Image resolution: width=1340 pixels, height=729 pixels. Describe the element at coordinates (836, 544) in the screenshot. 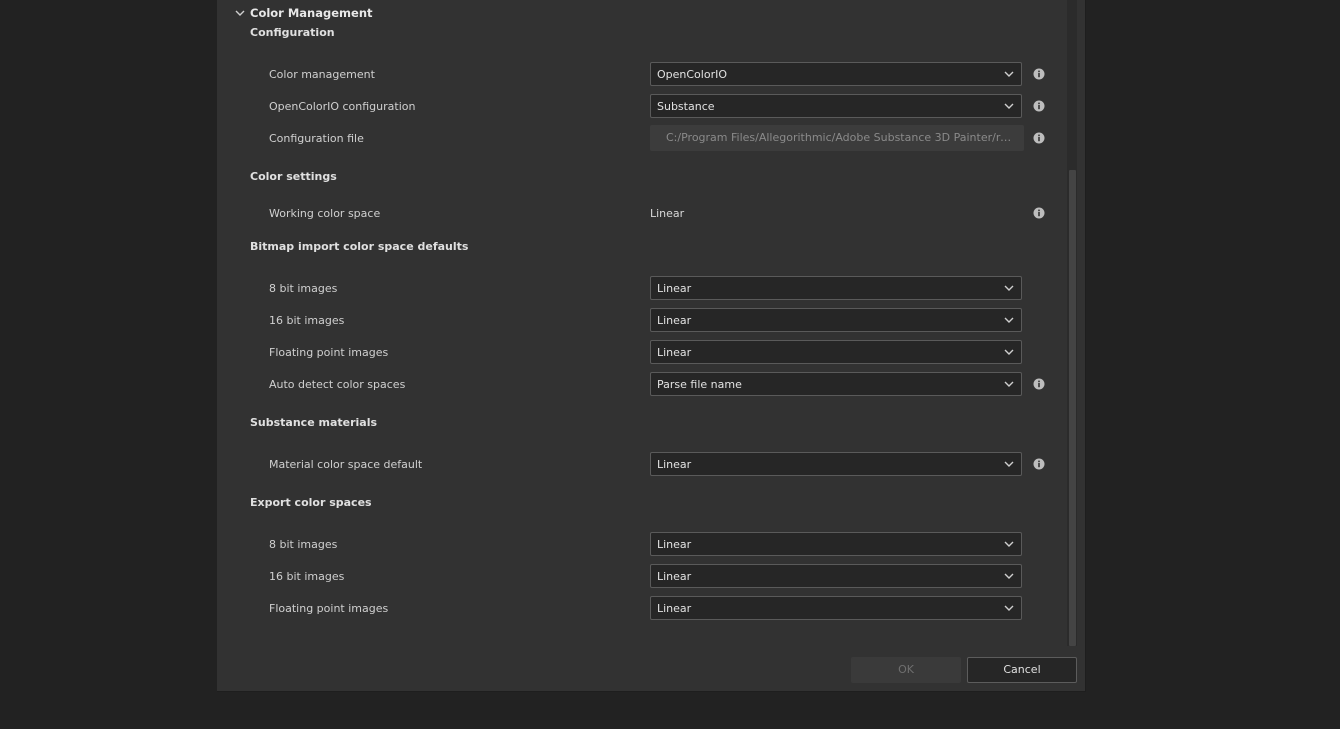

I see `export-8bit-select: Linear` at that location.